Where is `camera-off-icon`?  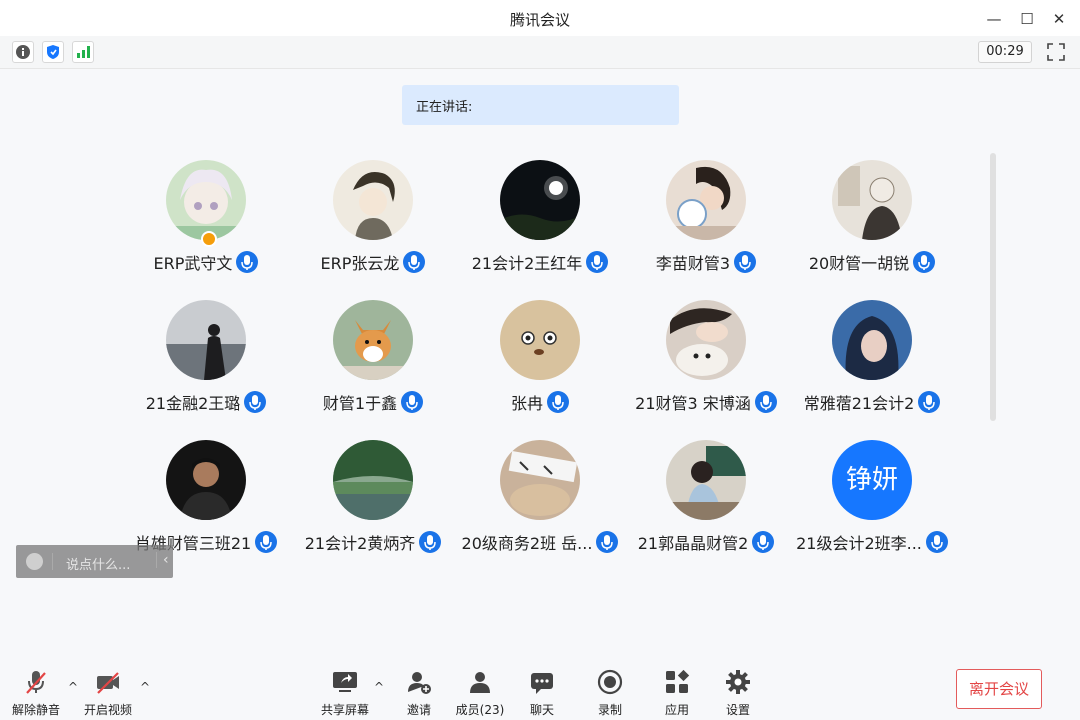 camera-off-icon is located at coordinates (108, 683).